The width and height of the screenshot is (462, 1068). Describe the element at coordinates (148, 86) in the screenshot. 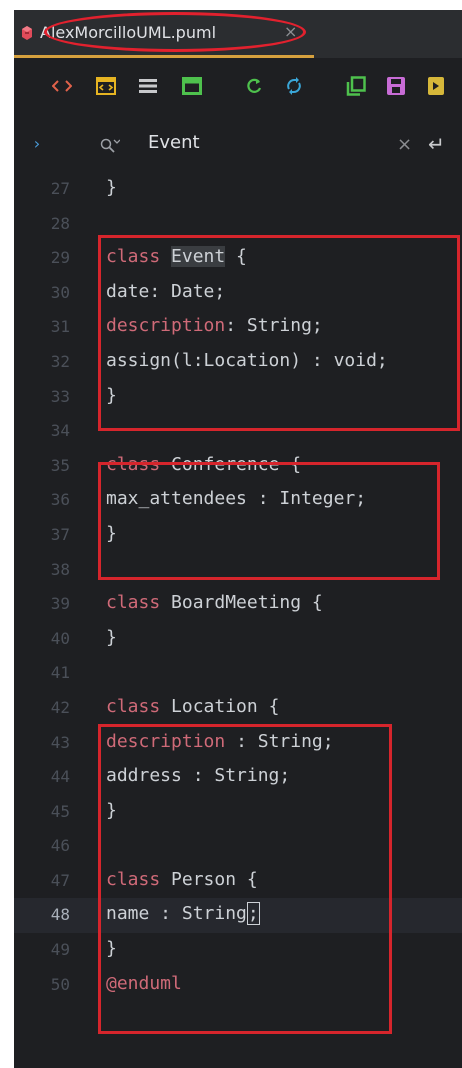

I see `list-view-icon` at that location.